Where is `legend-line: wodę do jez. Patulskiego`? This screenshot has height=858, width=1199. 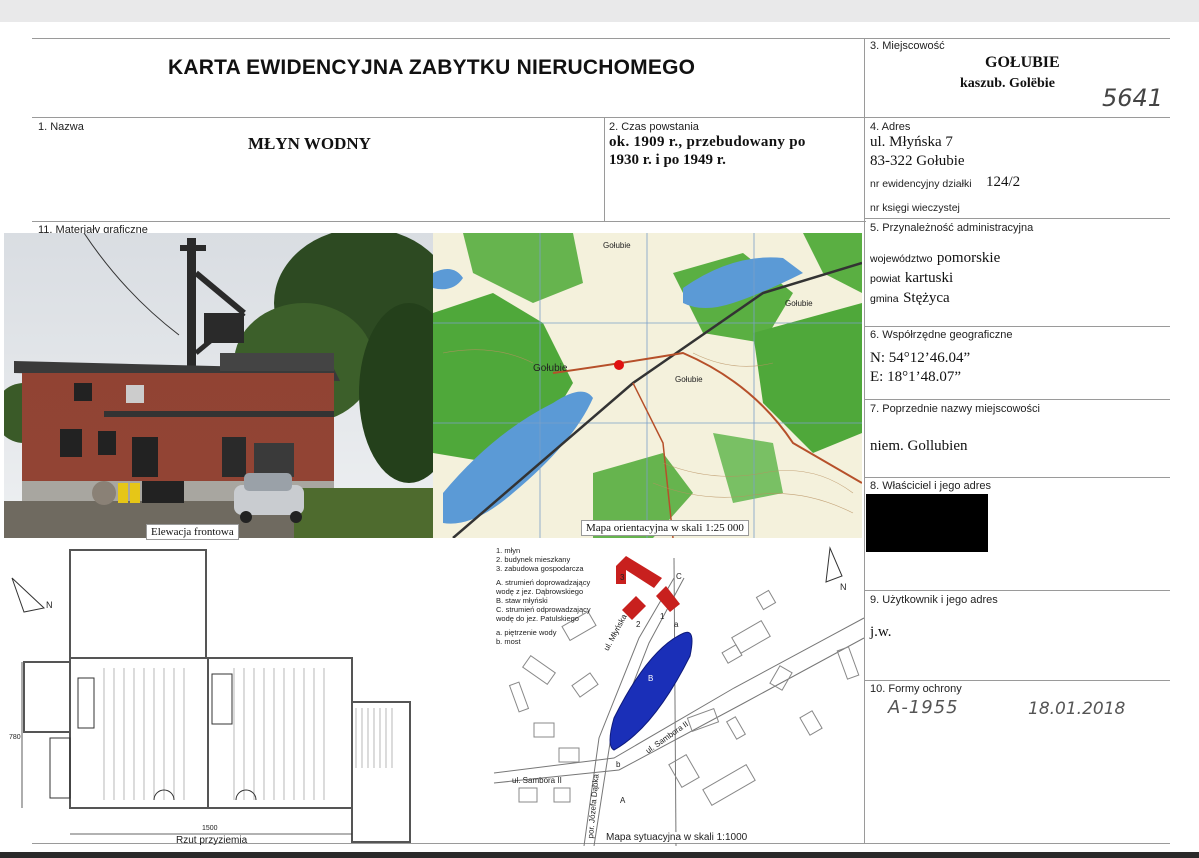 legend-line: wodę do jez. Patulskiego is located at coordinates (537, 618).